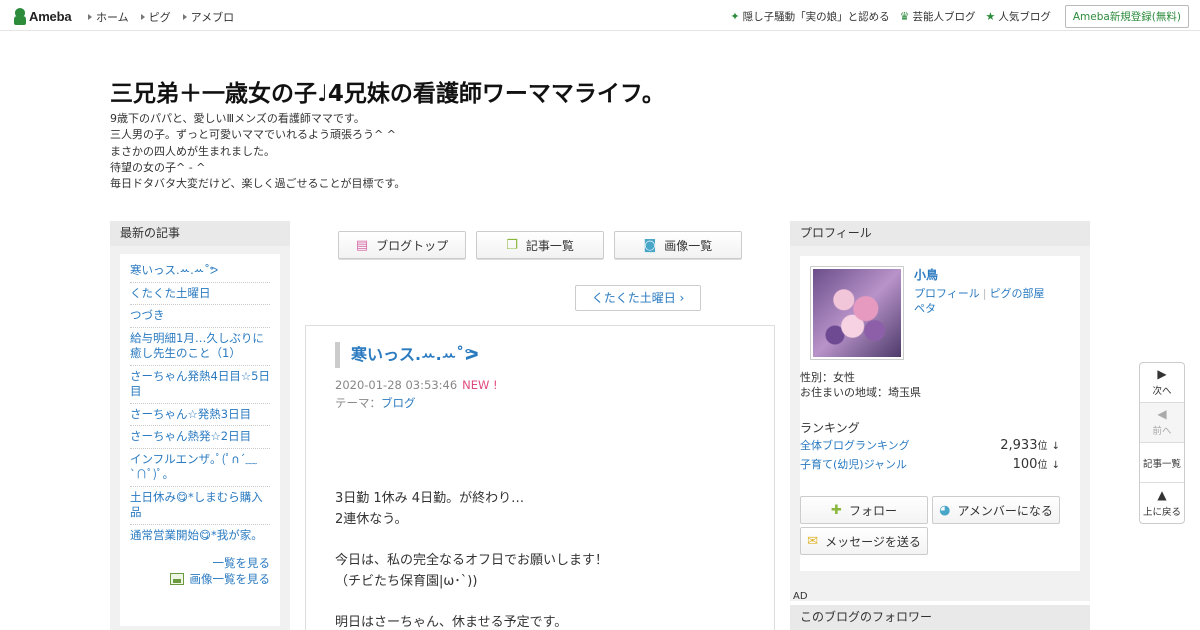 This screenshot has width=1200, height=630. I want to click on logo-text: Ameba, so click(50, 16).